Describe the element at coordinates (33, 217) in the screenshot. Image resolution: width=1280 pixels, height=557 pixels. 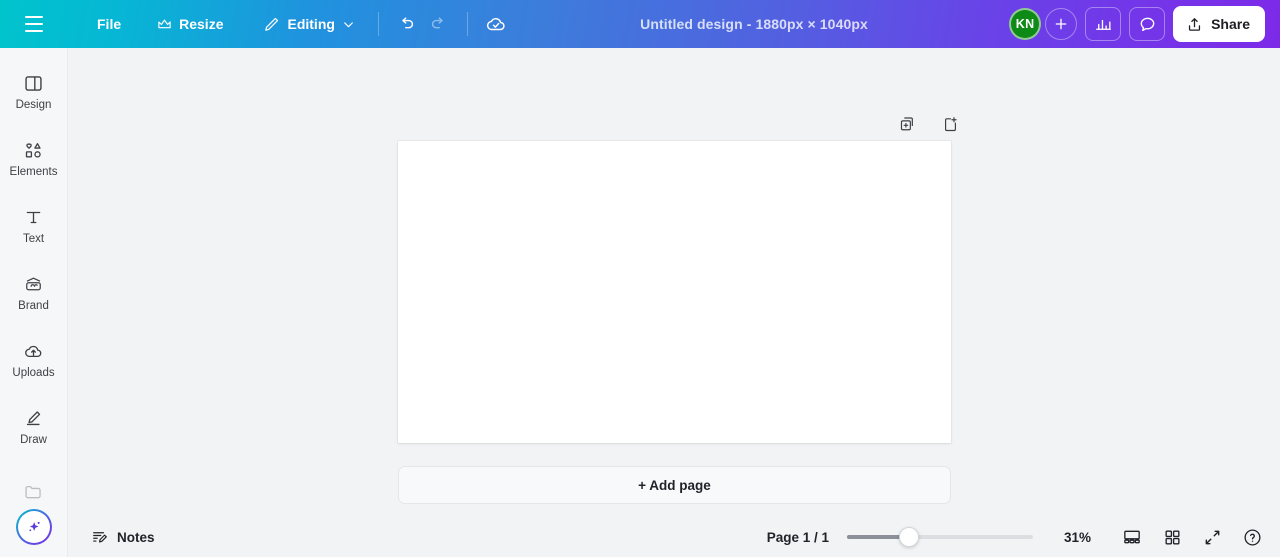
I see `text-t-icon` at that location.